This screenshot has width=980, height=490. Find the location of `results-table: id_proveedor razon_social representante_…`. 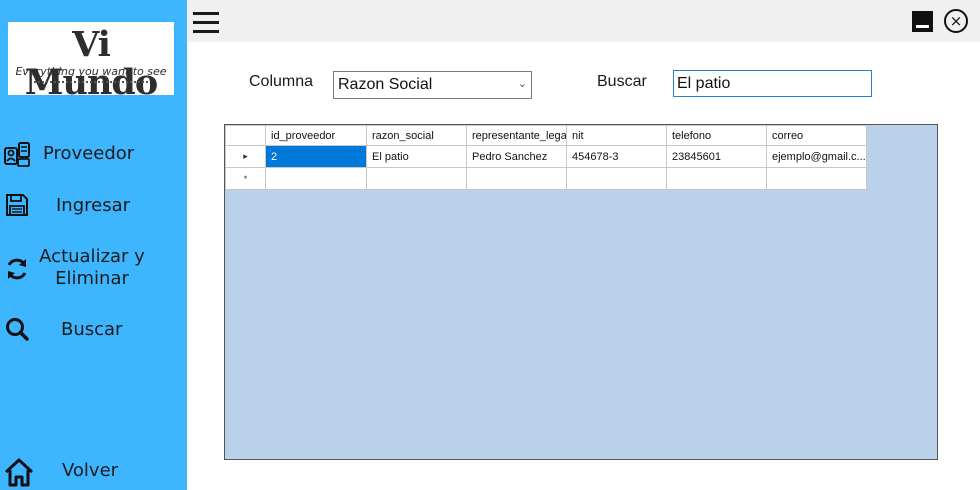

results-table: id_proveedor razon_social representante_… is located at coordinates (546, 157).